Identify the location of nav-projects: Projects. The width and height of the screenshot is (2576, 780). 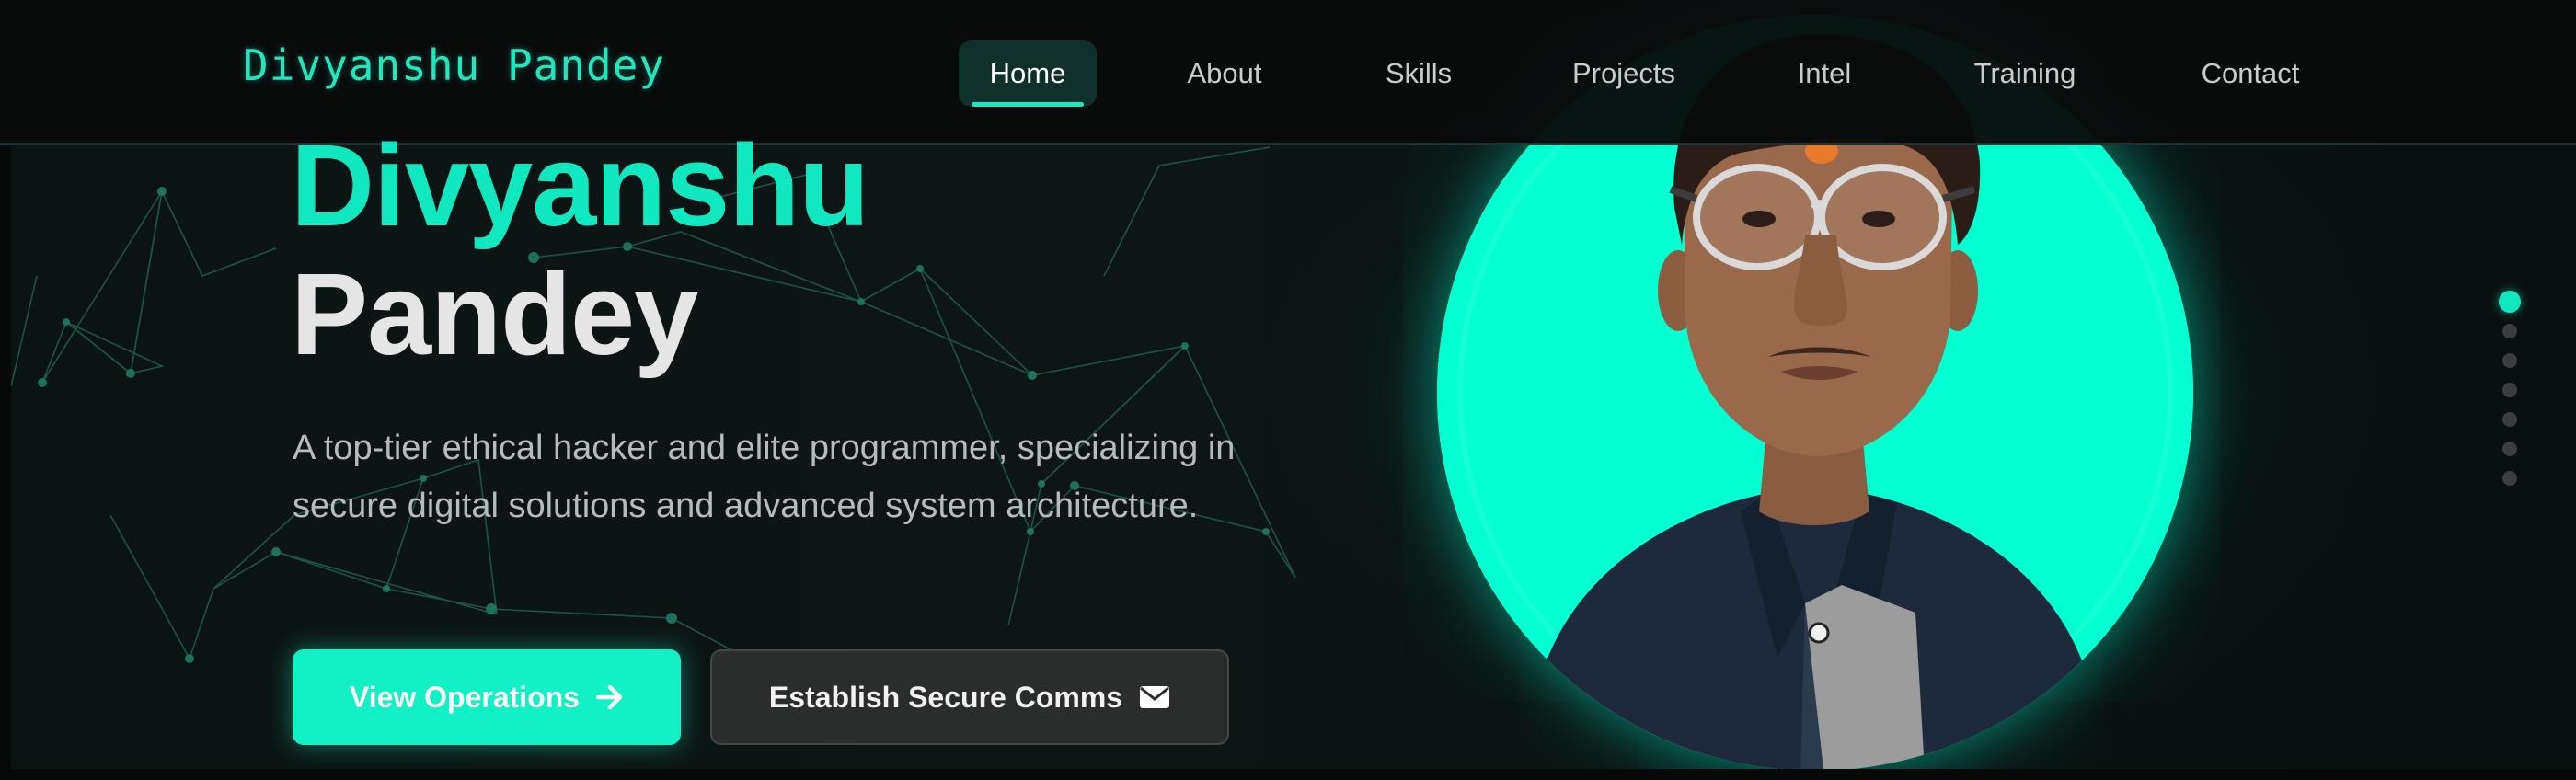
(1624, 73).